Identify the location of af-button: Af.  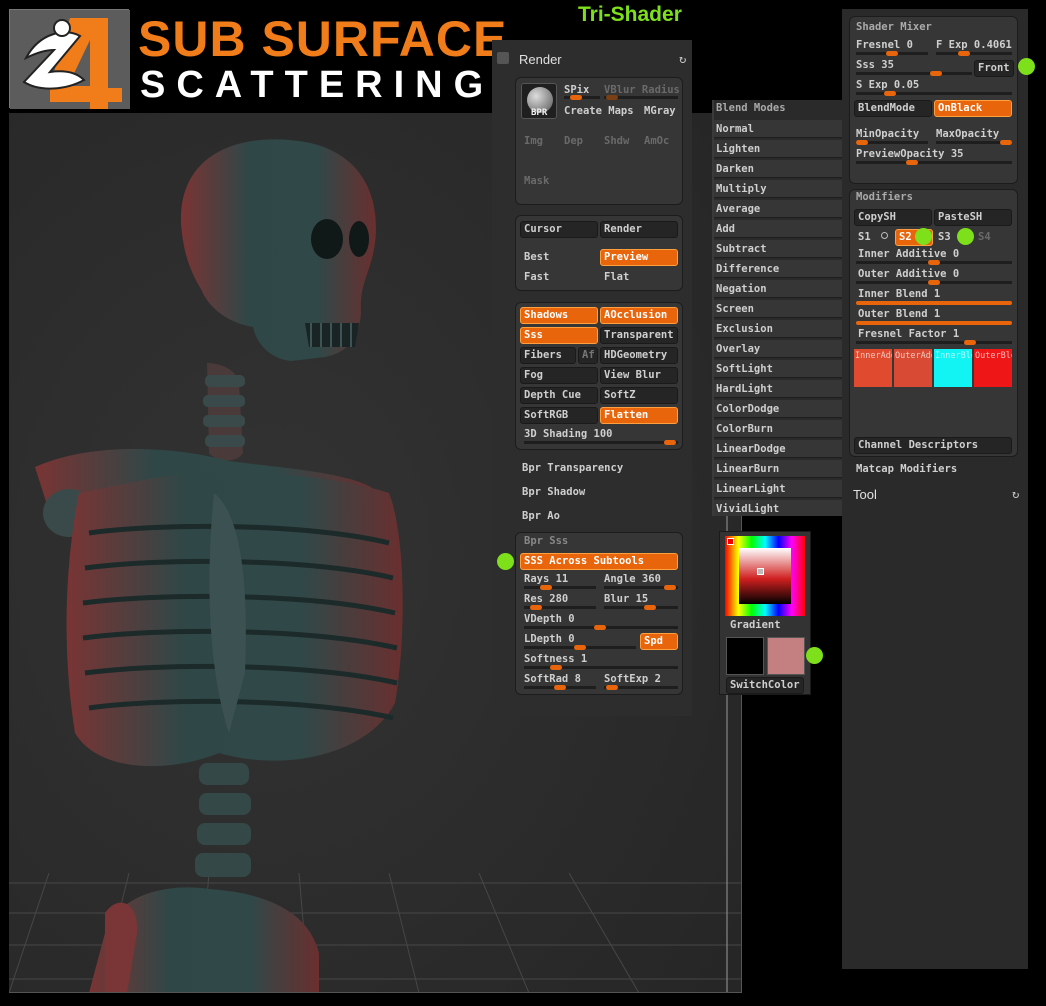
(588, 355).